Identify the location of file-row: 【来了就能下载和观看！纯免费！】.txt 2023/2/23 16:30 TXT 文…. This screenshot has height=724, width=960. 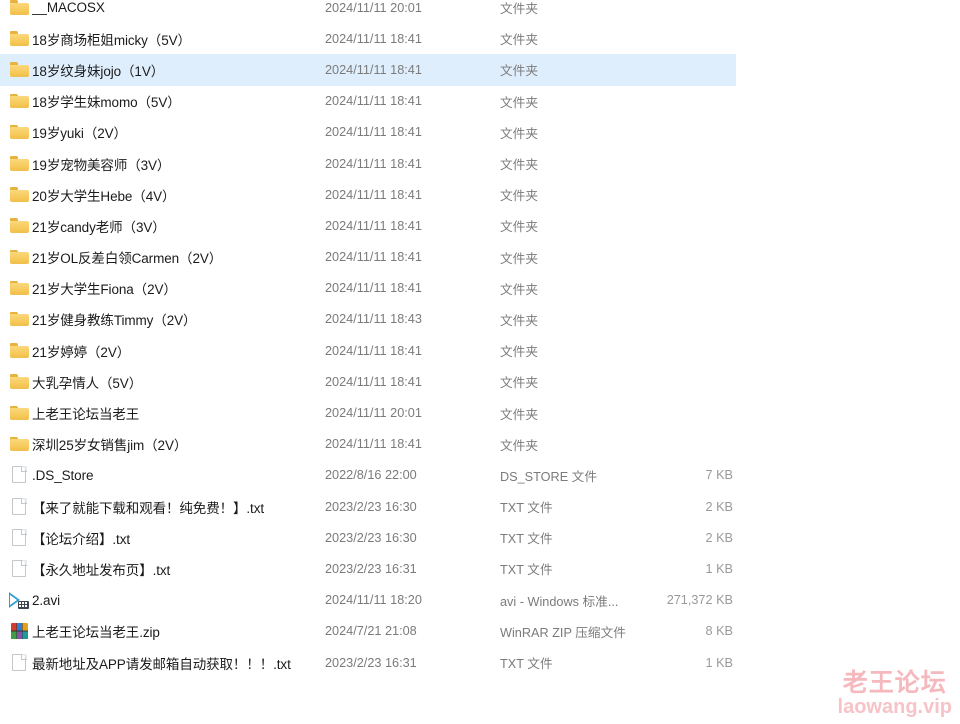
(368, 506).